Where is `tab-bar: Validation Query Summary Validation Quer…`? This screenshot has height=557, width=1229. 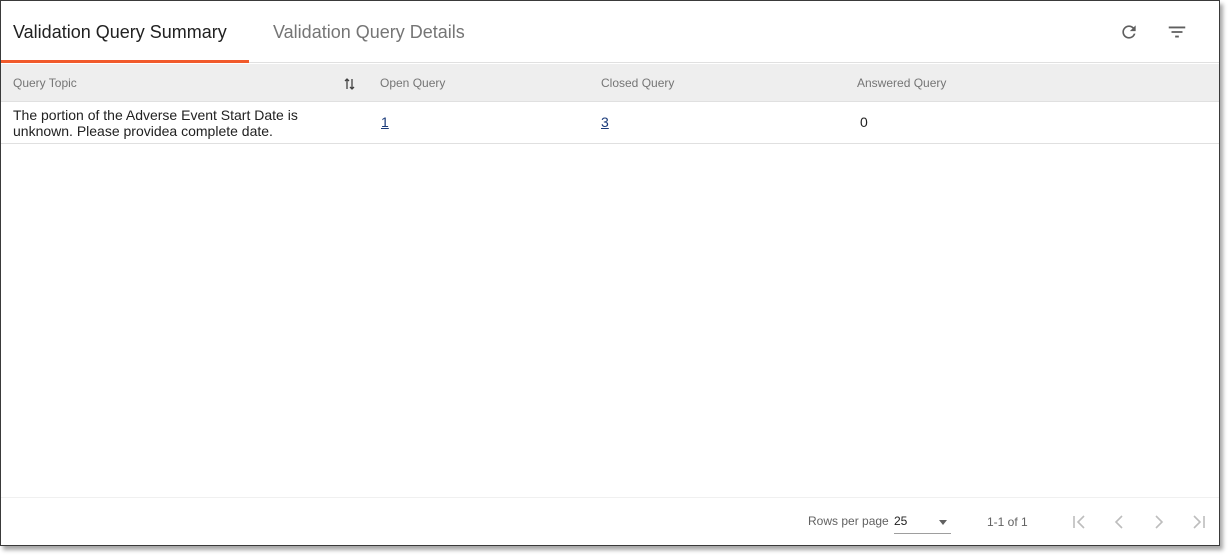
tab-bar: Validation Query Summary Validation Quer… is located at coordinates (610, 32).